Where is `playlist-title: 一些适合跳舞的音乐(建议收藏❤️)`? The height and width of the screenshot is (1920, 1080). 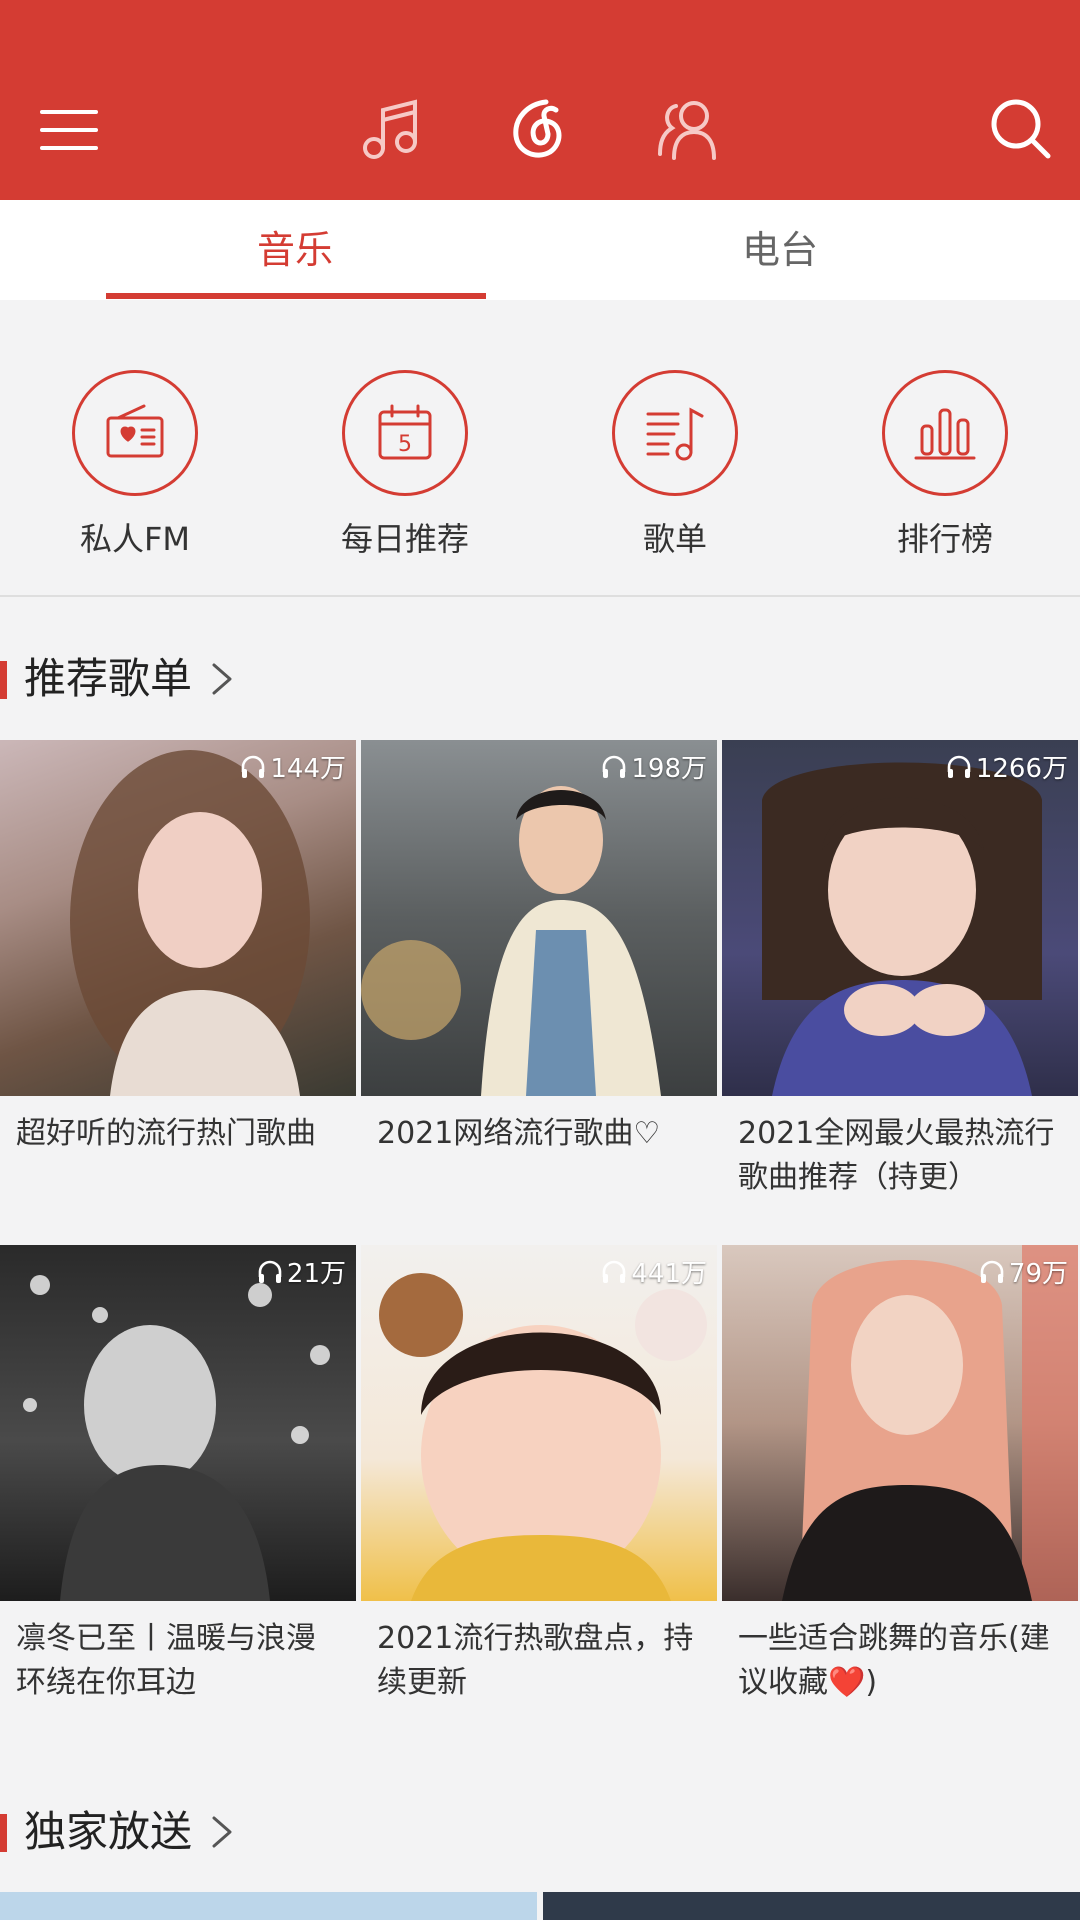 playlist-title: 一些适合跳舞的音乐(建议收藏❤️) is located at coordinates (894, 1660).